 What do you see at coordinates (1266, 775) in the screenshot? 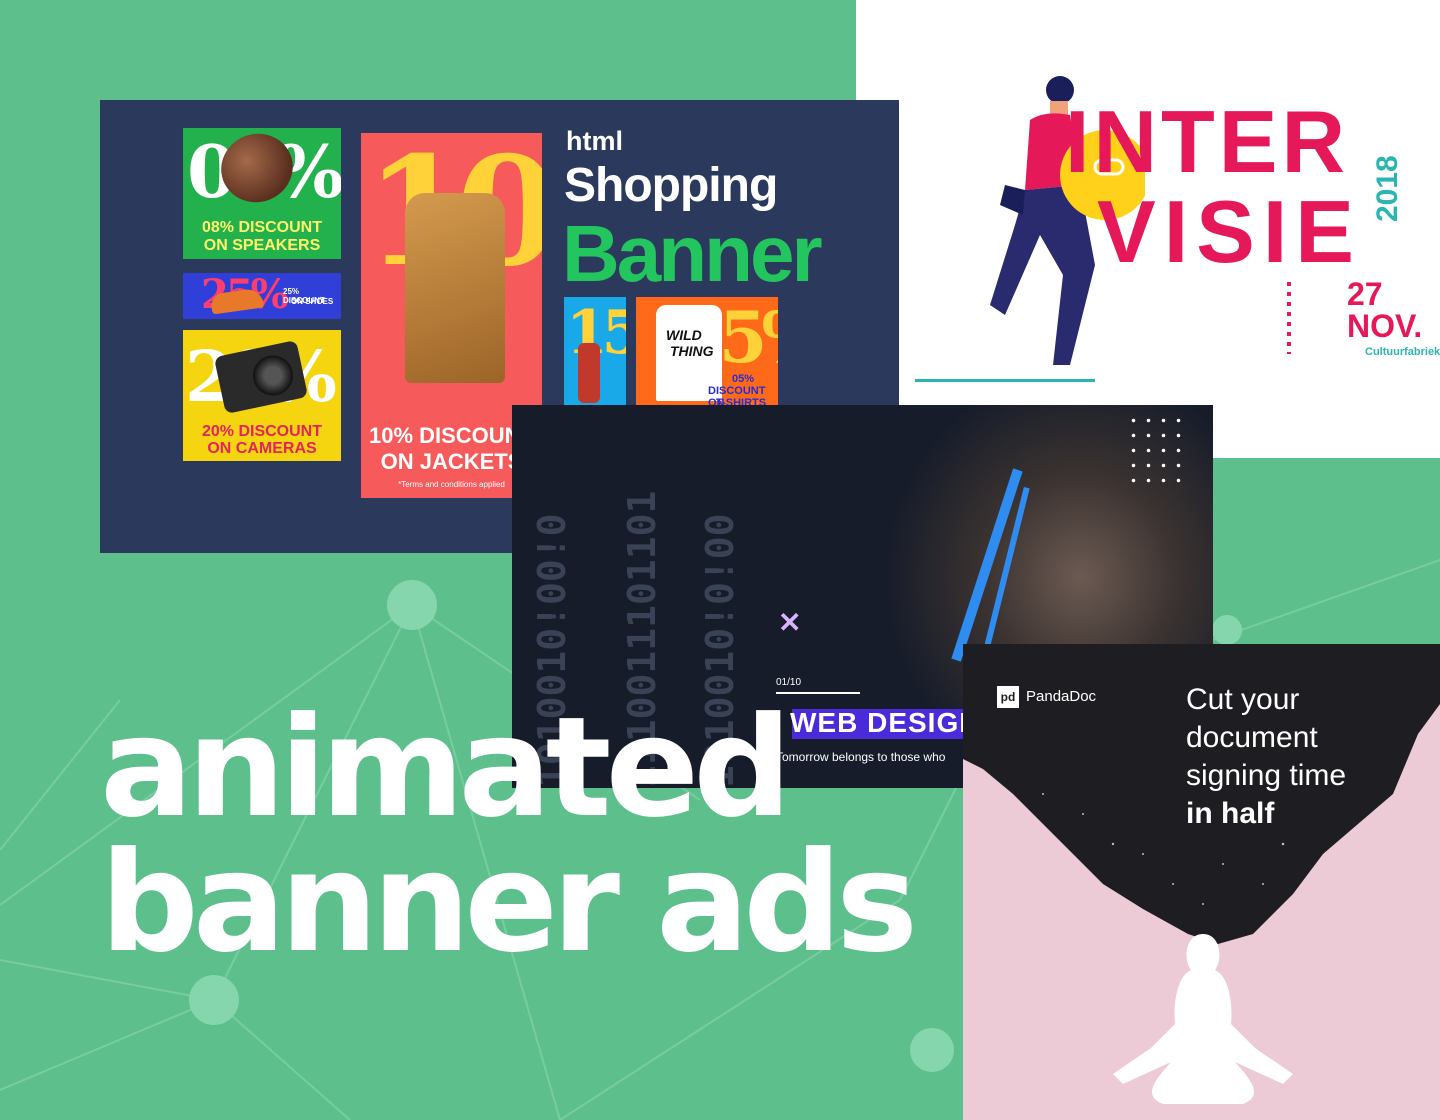
I see `pandadoc-line3: signing time` at bounding box center [1266, 775].